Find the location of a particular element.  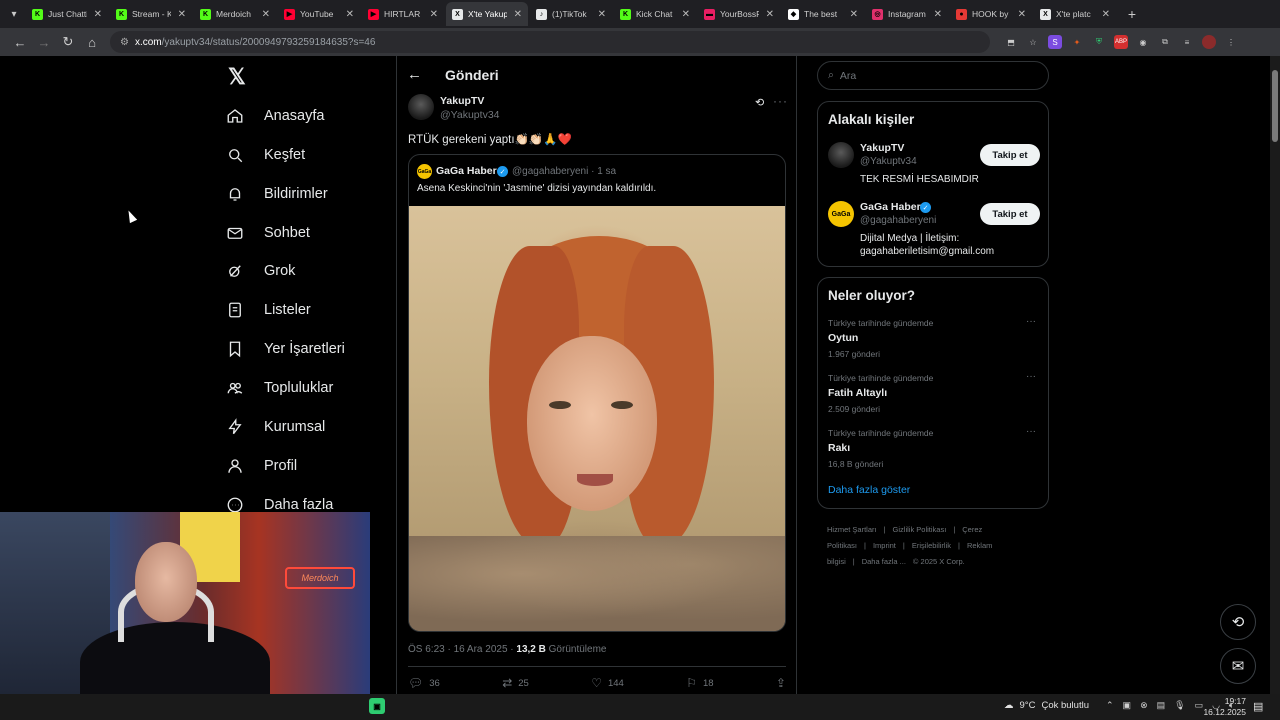

extension-purple-icon: S is located at coordinates (1055, 42).